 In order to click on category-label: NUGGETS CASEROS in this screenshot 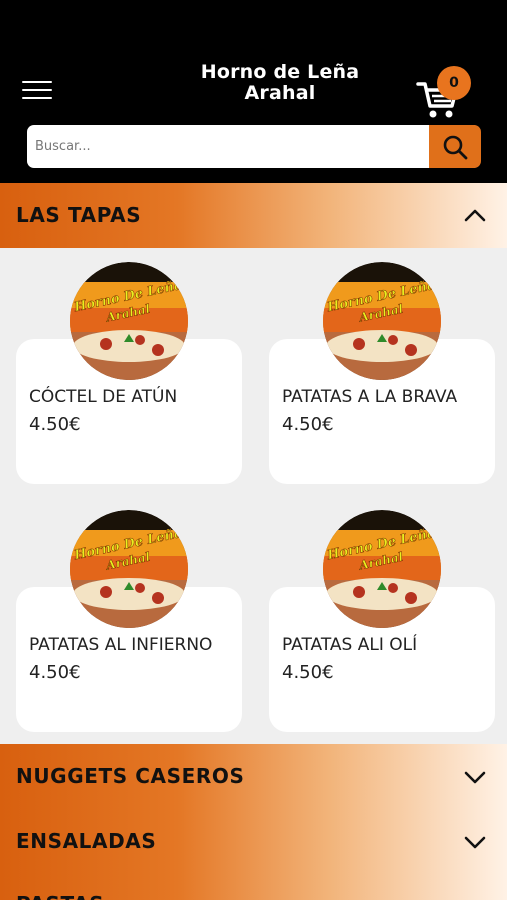, I will do `click(130, 776)`.